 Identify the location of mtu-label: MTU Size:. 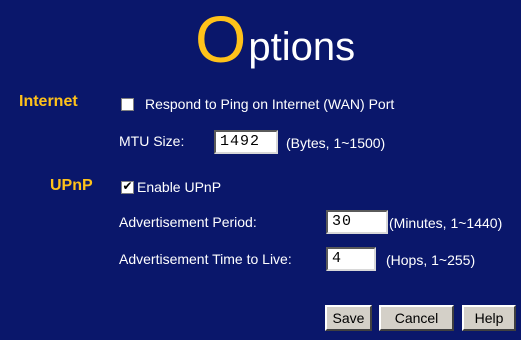
(152, 141).